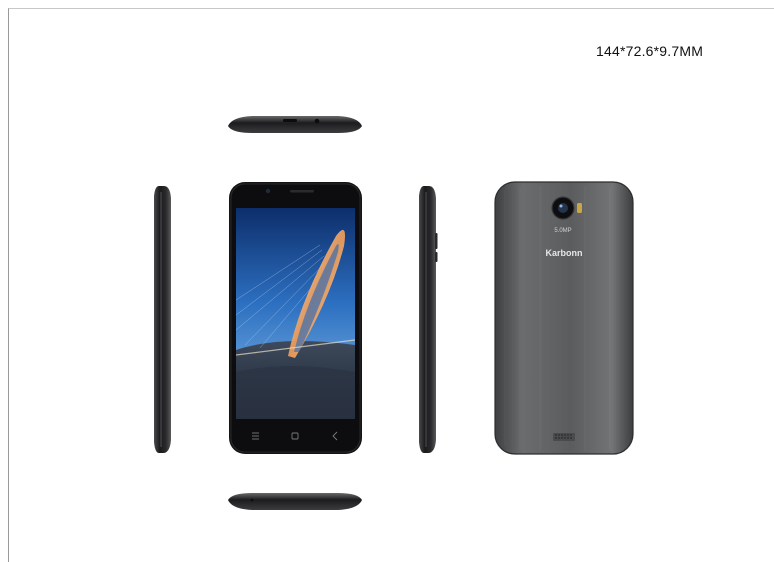 This screenshot has width=774, height=562. Describe the element at coordinates (564, 318) in the screenshot. I see `phone-back-view: 5.0MP Karbonn` at that location.